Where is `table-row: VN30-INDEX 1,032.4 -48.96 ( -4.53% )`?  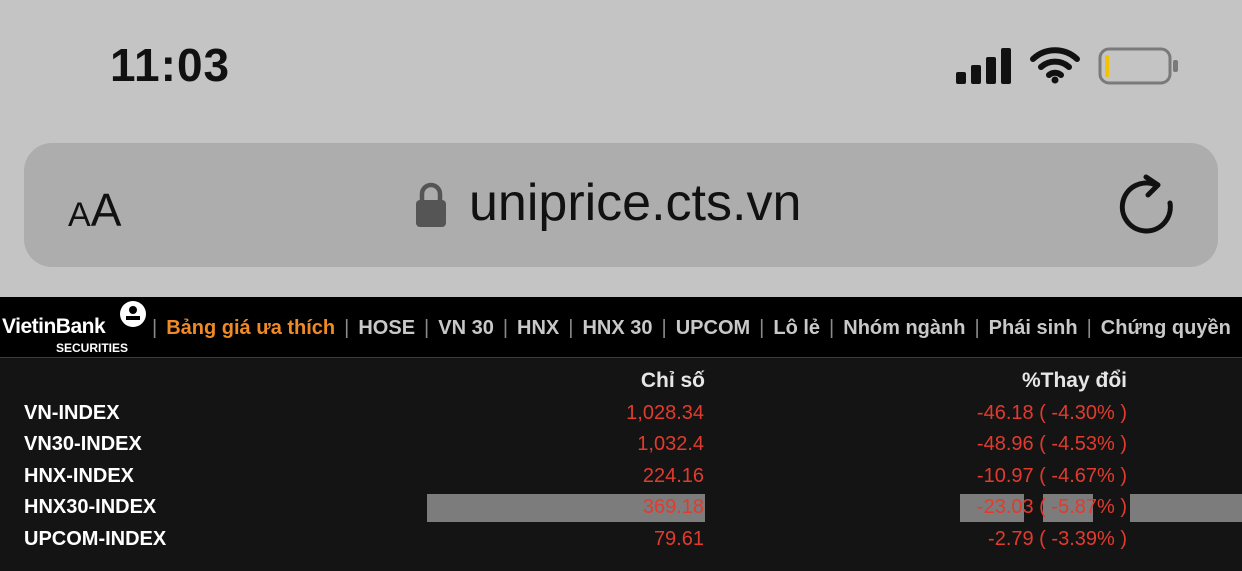
table-row: VN30-INDEX 1,032.4 -48.96 ( -4.53% ) is located at coordinates (621, 444).